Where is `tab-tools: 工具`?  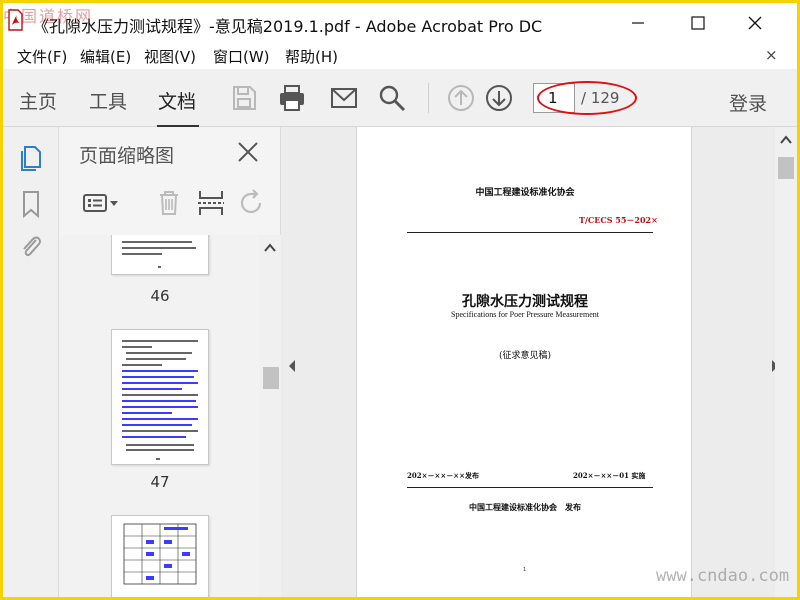
tab-tools: 工具 is located at coordinates (108, 100).